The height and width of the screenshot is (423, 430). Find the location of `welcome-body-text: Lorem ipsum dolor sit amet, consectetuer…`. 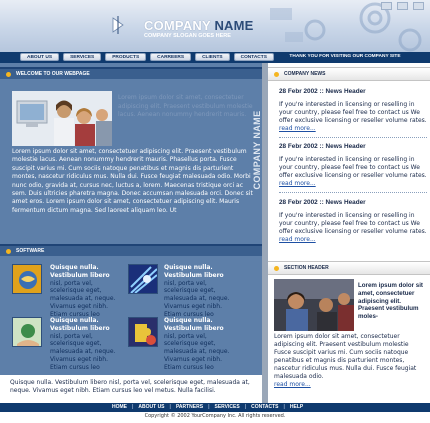

welcome-body-text: Lorem ipsum dolor sit amet, consectetuer… is located at coordinates (132, 181).